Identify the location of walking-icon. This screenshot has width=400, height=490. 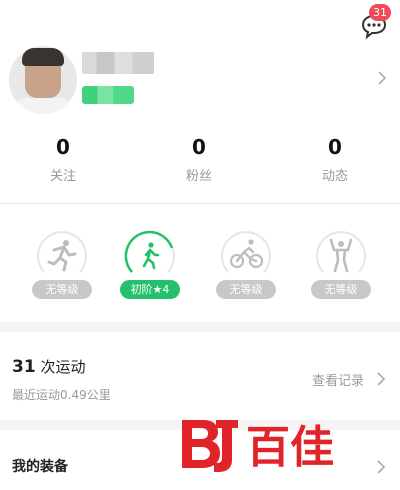
(149, 251).